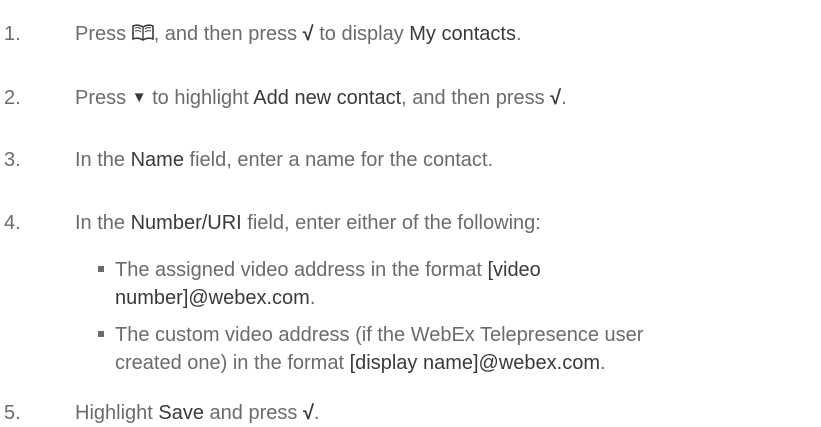 This screenshot has height=427, width=821. Describe the element at coordinates (181, 413) in the screenshot. I see `bold-term: Save` at that location.